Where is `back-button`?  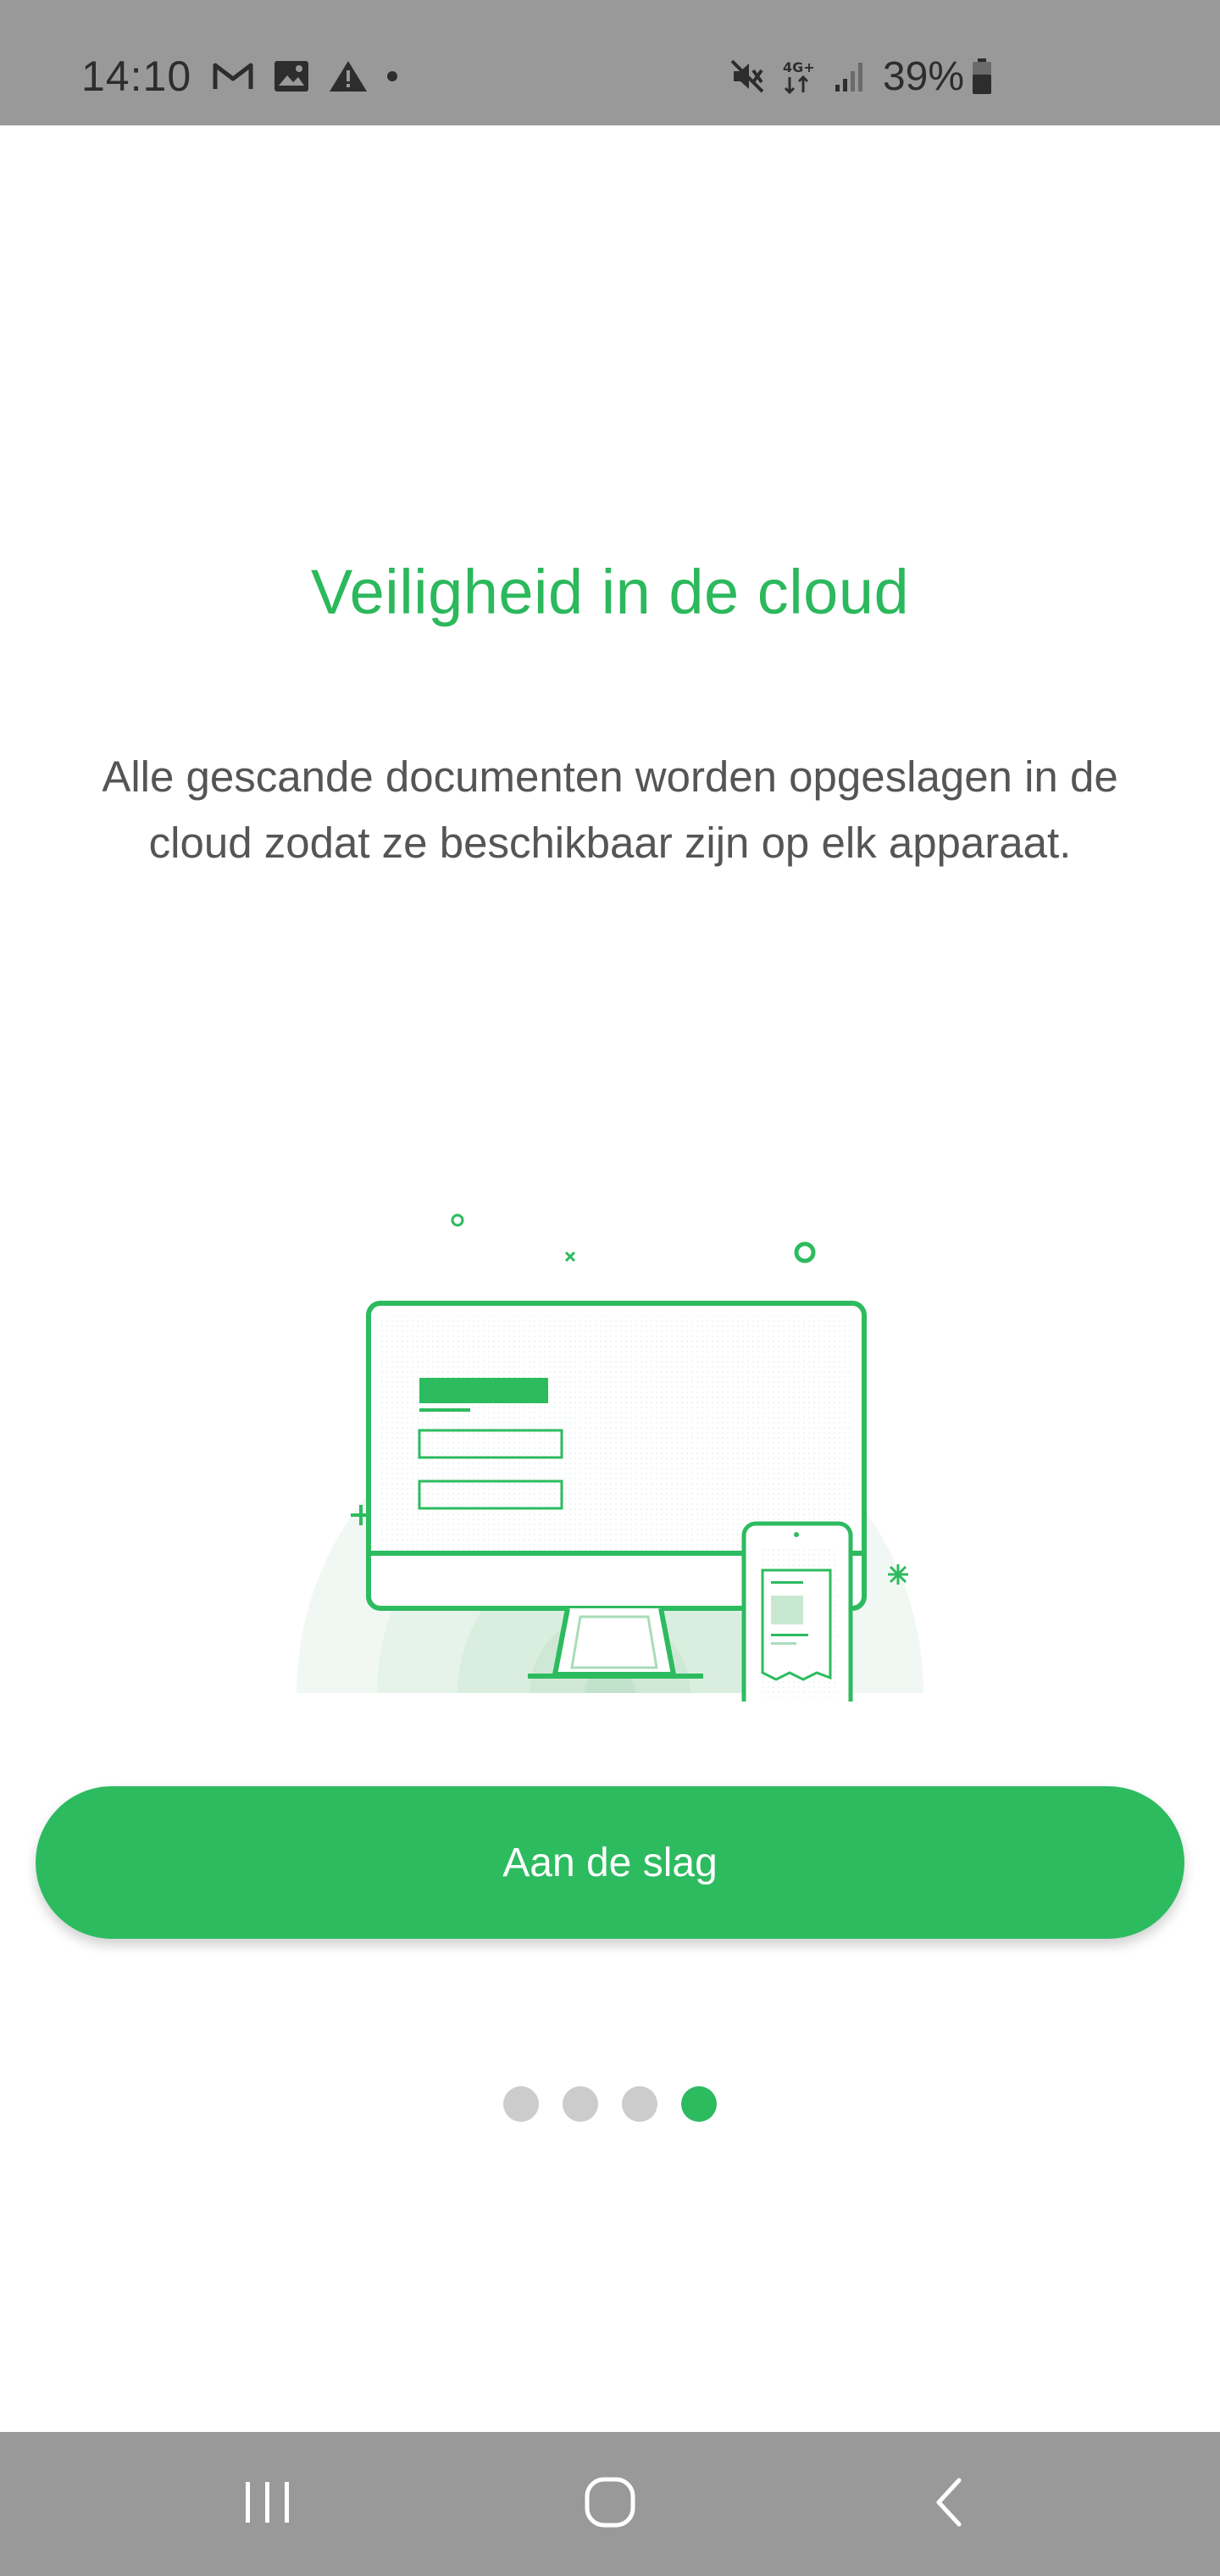
back-button is located at coordinates (949, 2504).